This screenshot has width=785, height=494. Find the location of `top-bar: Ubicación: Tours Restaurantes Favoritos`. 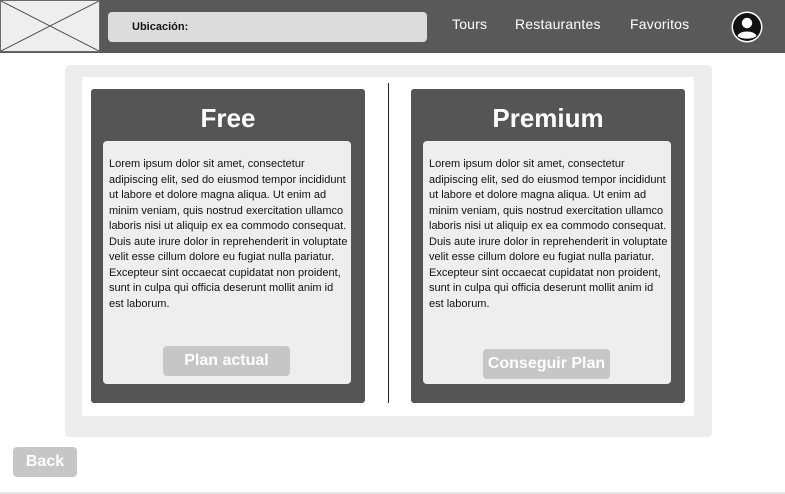

top-bar: Ubicación: Tours Restaurantes Favoritos is located at coordinates (392, 26).